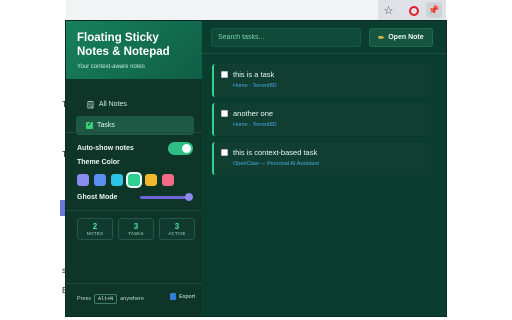 The height and width of the screenshot is (320, 512). What do you see at coordinates (134, 180) in the screenshot?
I see `theme-swatch-green` at bounding box center [134, 180].